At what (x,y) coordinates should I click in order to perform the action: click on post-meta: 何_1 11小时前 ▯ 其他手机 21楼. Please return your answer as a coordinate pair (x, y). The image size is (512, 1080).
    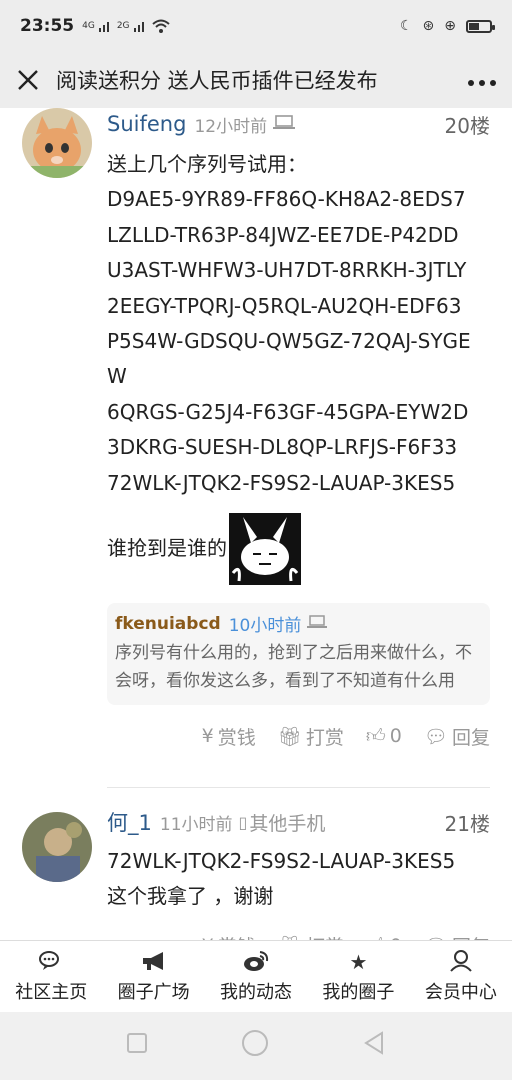
    Looking at the image, I should click on (298, 822).